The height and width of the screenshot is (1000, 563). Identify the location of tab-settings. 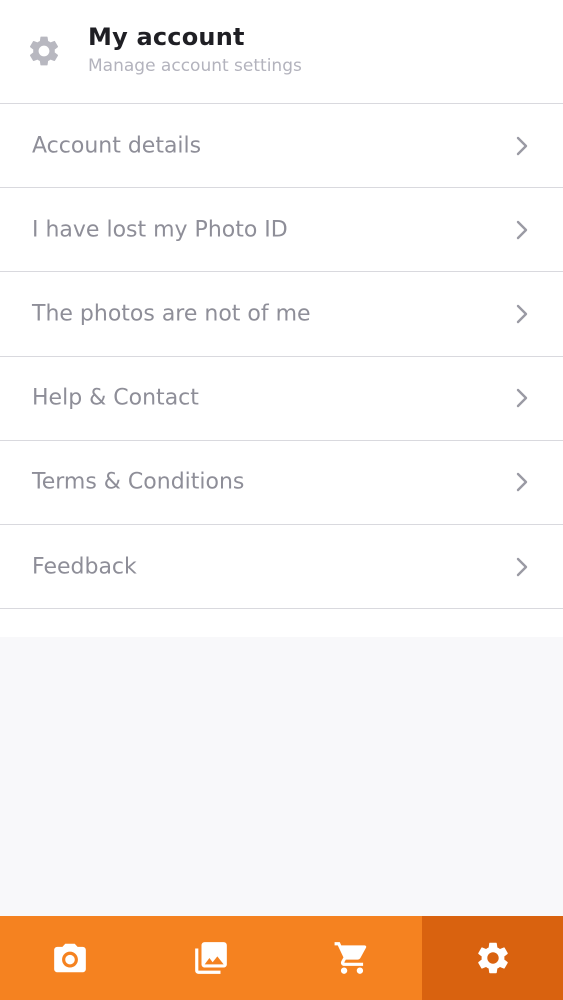
(492, 958).